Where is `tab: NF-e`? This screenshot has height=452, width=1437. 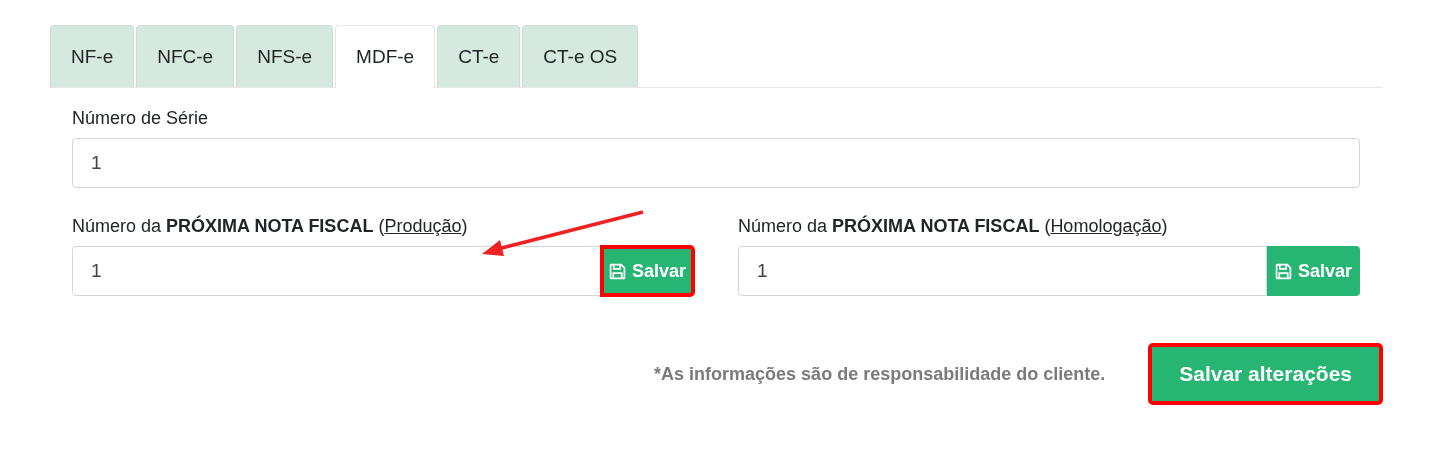
tab: NF-e is located at coordinates (92, 56).